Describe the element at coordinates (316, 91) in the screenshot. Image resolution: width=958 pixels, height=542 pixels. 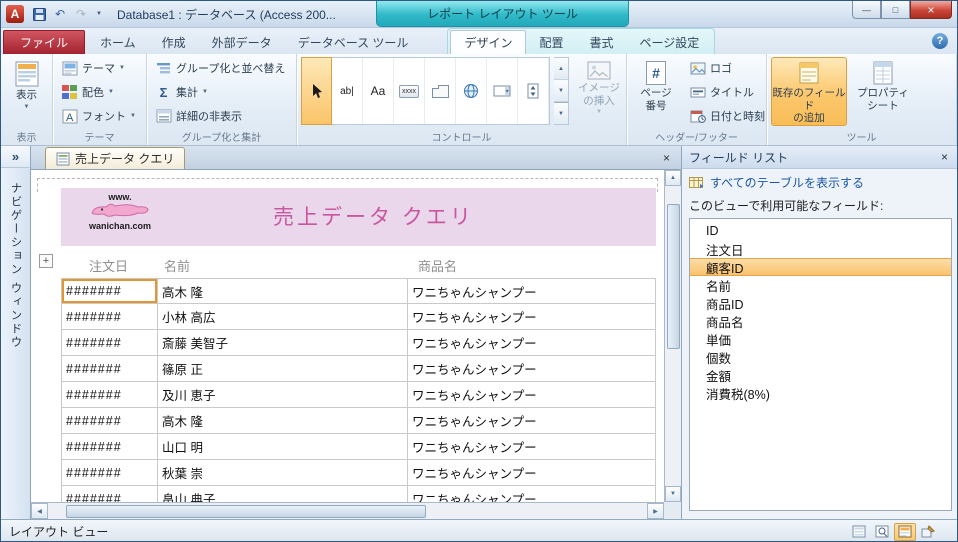
I see `select-pointer-control` at that location.